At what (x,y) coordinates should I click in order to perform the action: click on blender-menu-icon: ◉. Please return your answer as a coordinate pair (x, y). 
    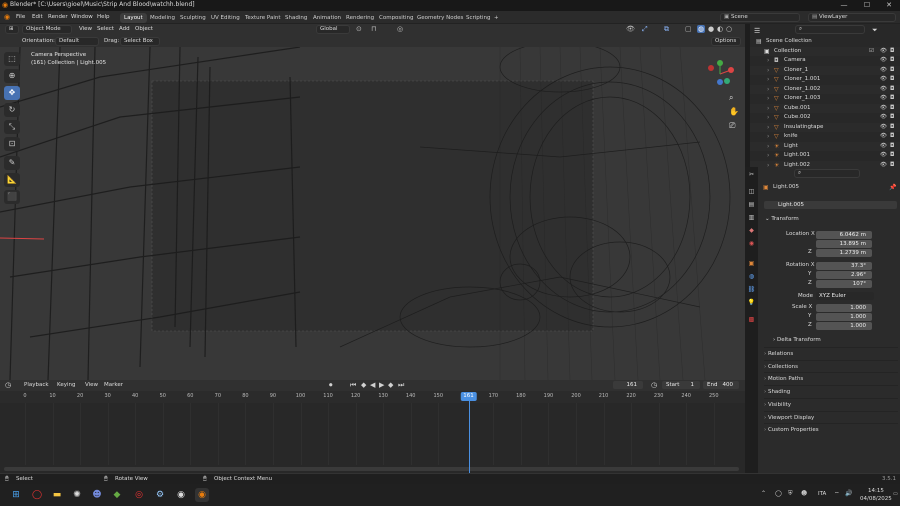
    Looking at the image, I should click on (7, 17).